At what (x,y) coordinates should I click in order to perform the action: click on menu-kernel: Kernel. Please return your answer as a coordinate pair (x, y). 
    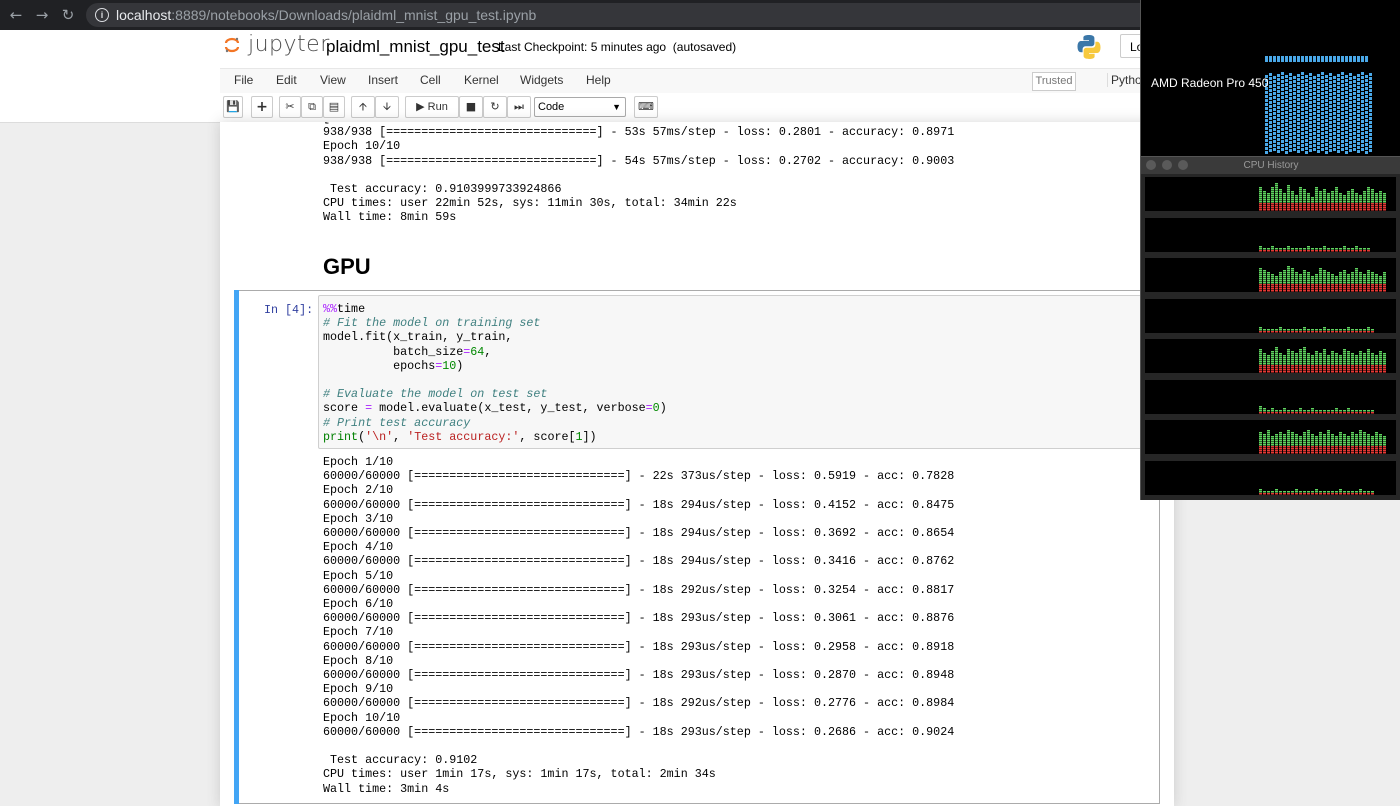
    Looking at the image, I should click on (481, 80).